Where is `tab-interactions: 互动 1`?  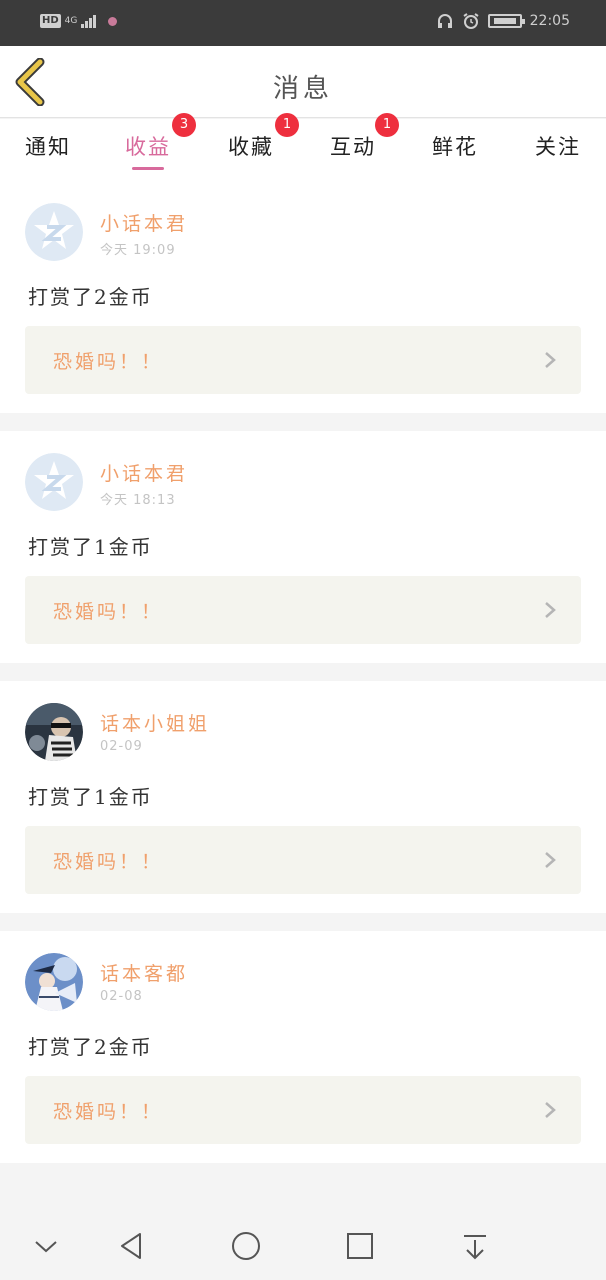 tab-interactions: 互动 1 is located at coordinates (356, 147).